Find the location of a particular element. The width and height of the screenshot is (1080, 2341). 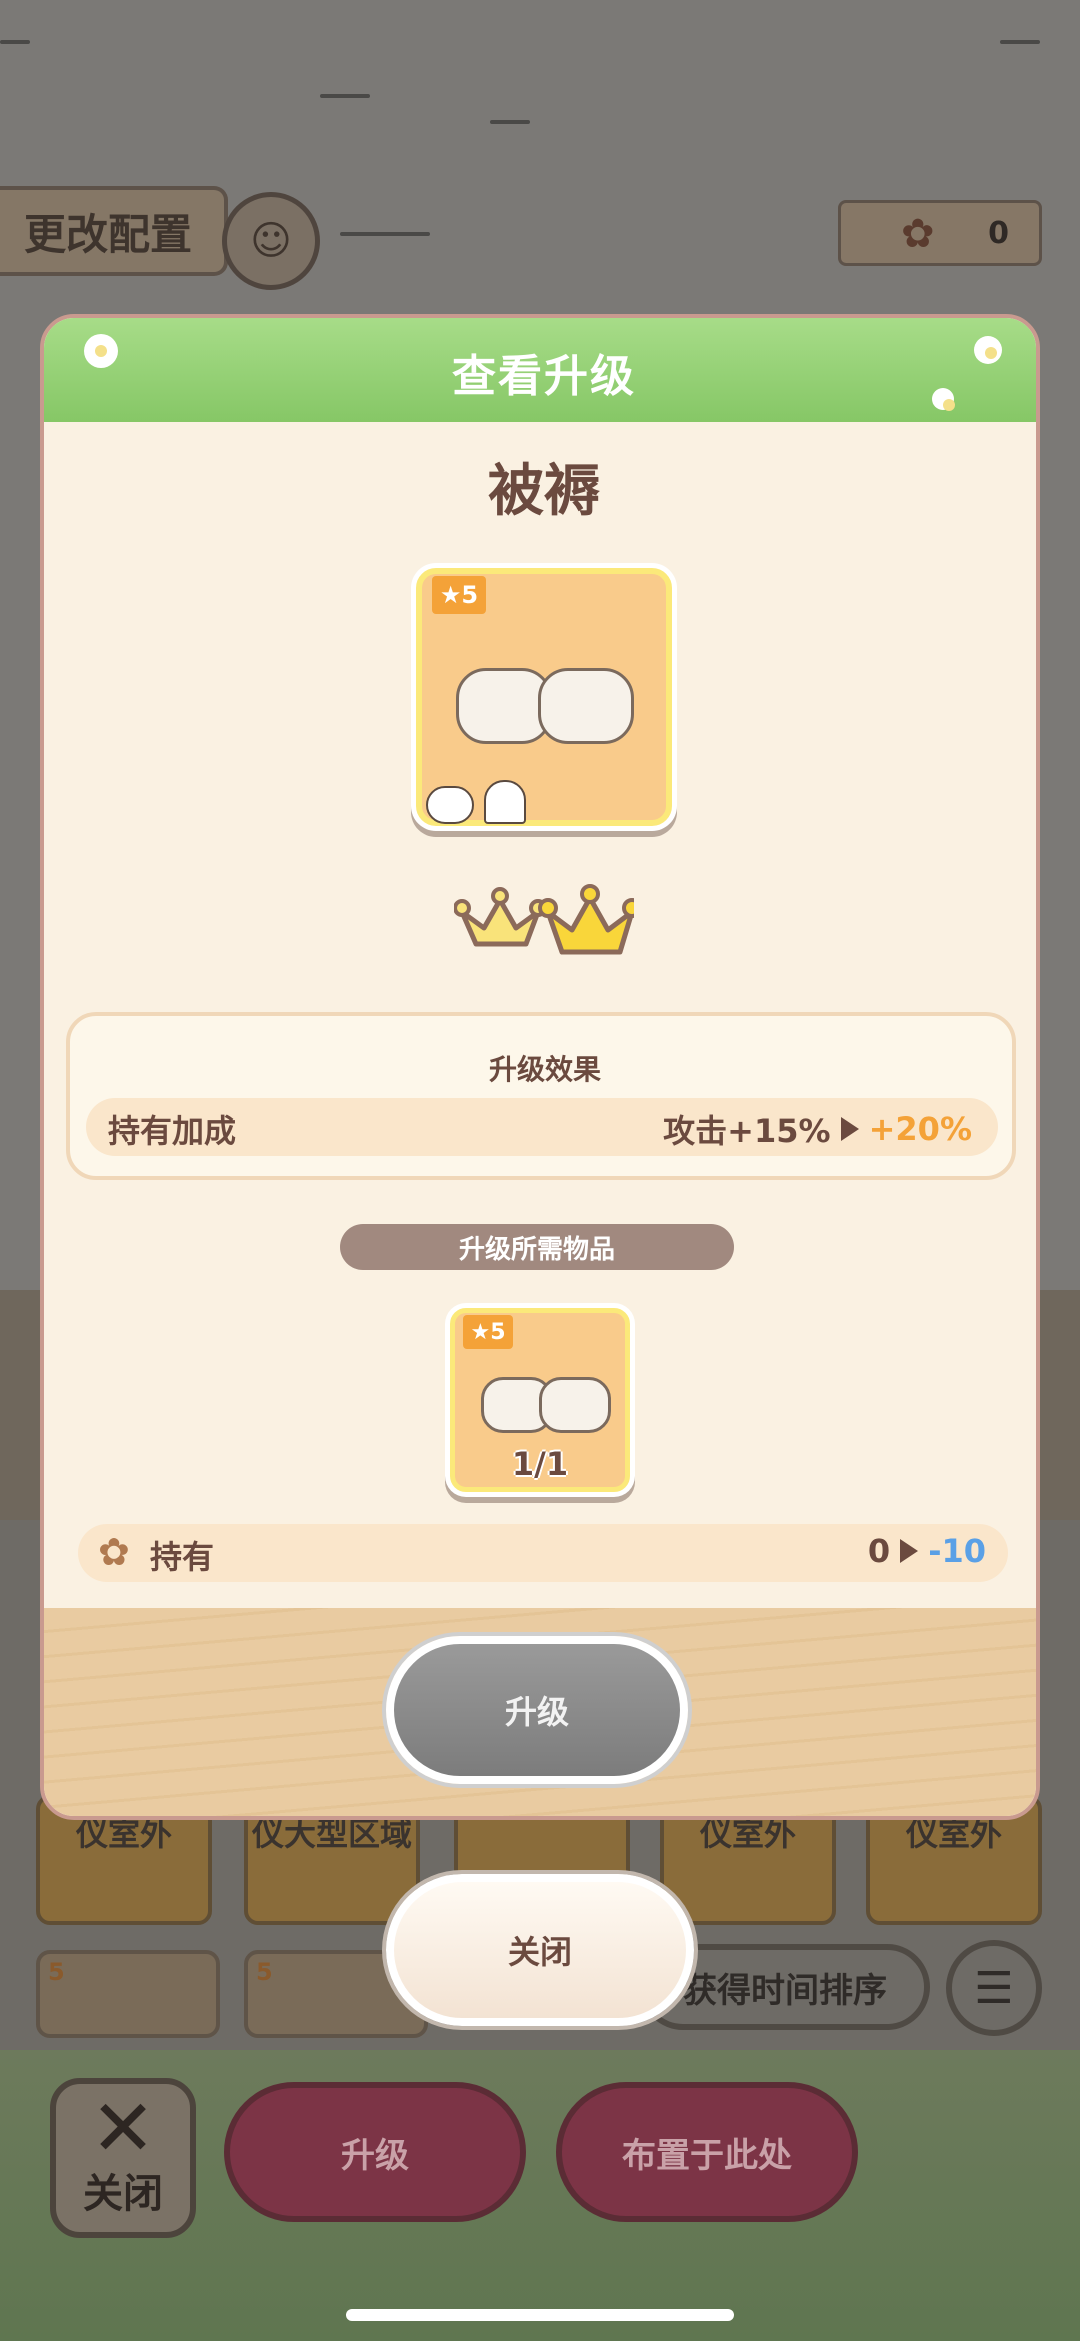

effect-next: +20% is located at coordinates (920, 1129).